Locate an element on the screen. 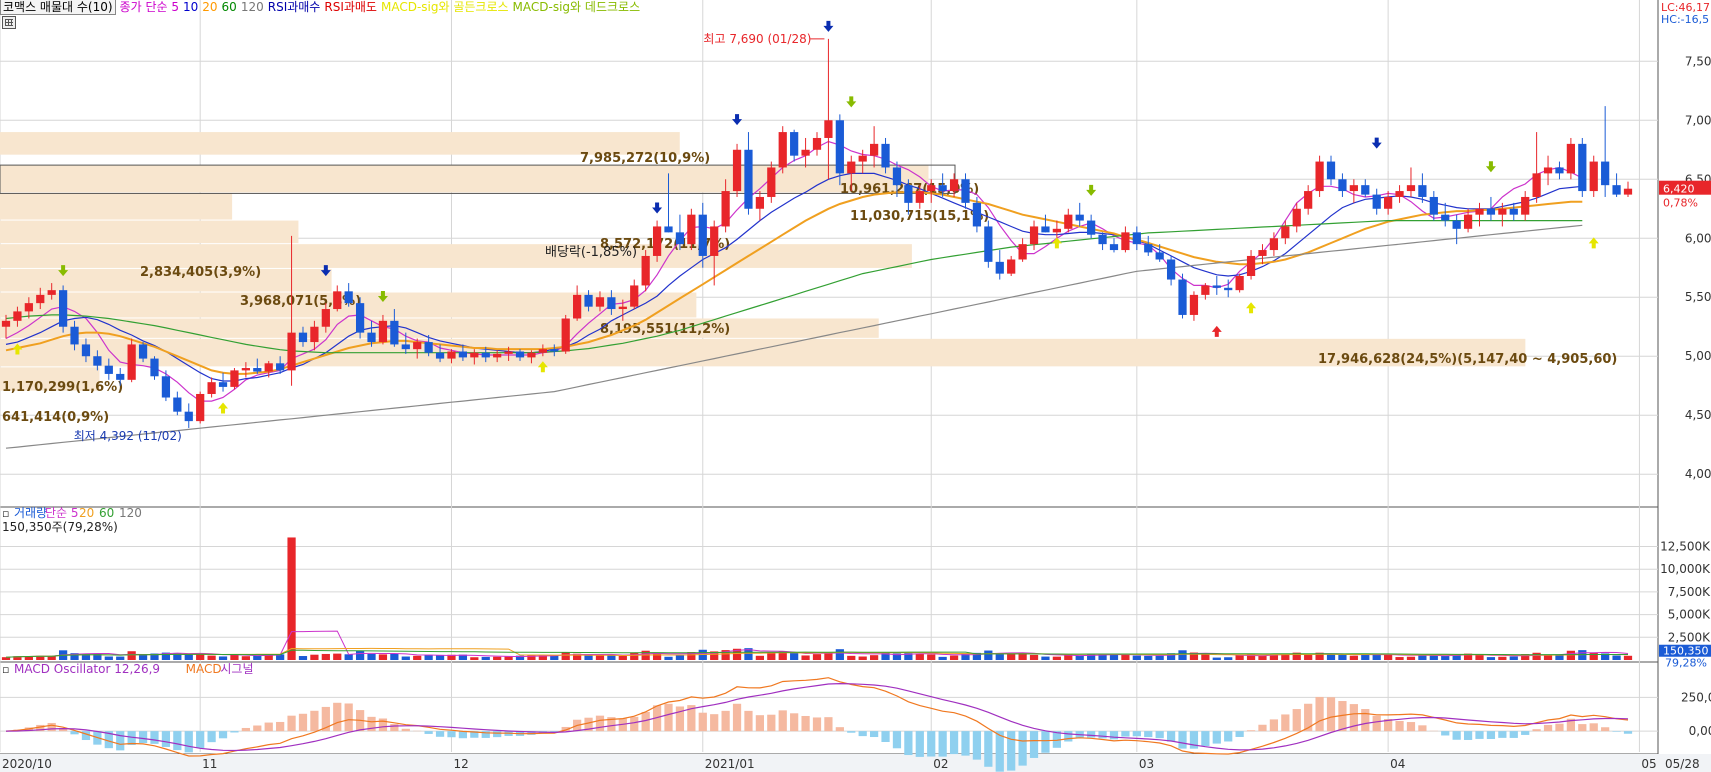  y-tick-label: 2,500K is located at coordinates (1689, 637).